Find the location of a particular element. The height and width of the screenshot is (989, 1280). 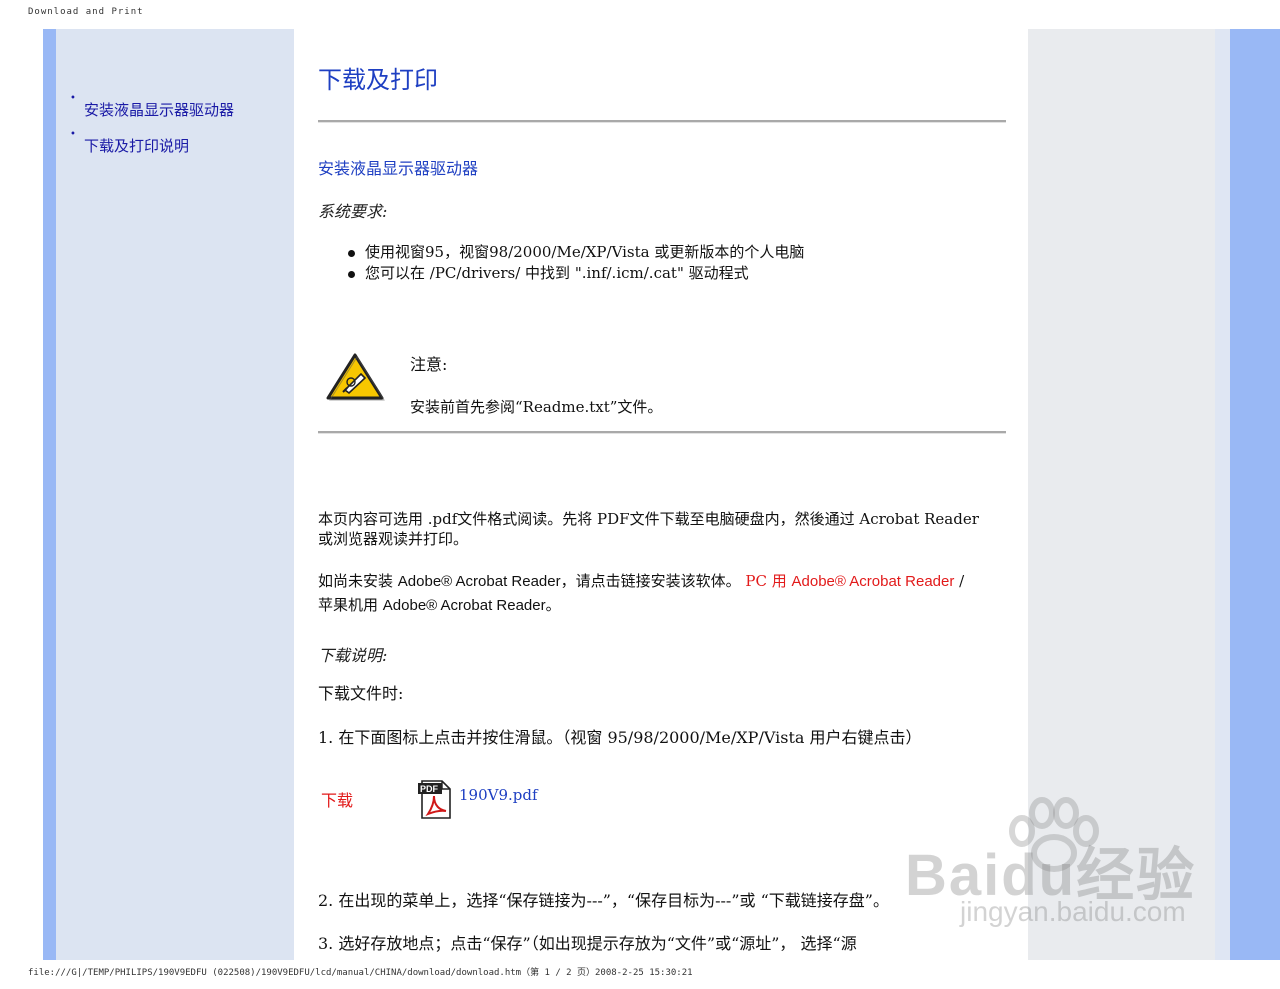

requirement-item: 使用视窗95，视窗98/2000/Me/XP/Vista 或更新版本的个人电脑 is located at coordinates (576, 251).